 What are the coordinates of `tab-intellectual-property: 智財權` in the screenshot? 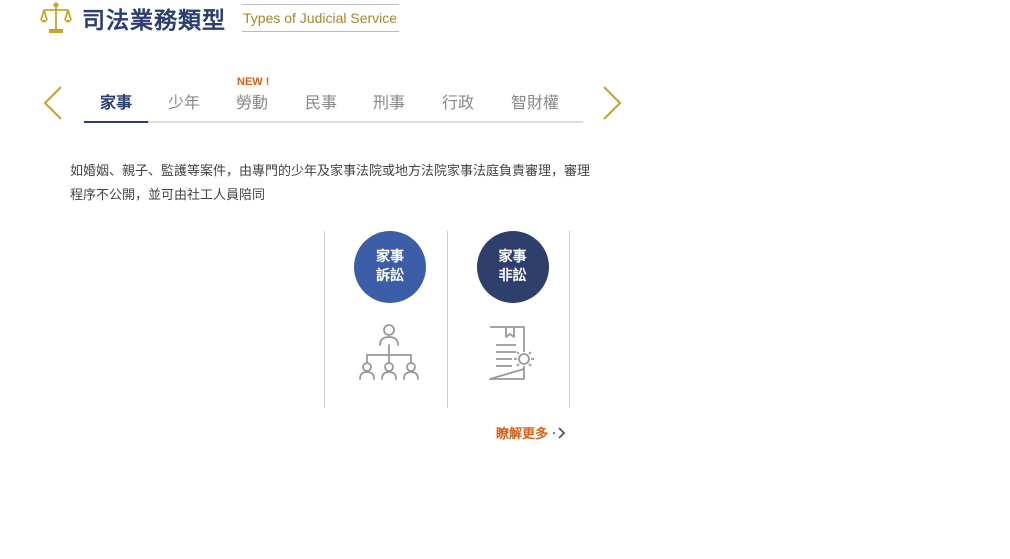 It's located at (535, 103).